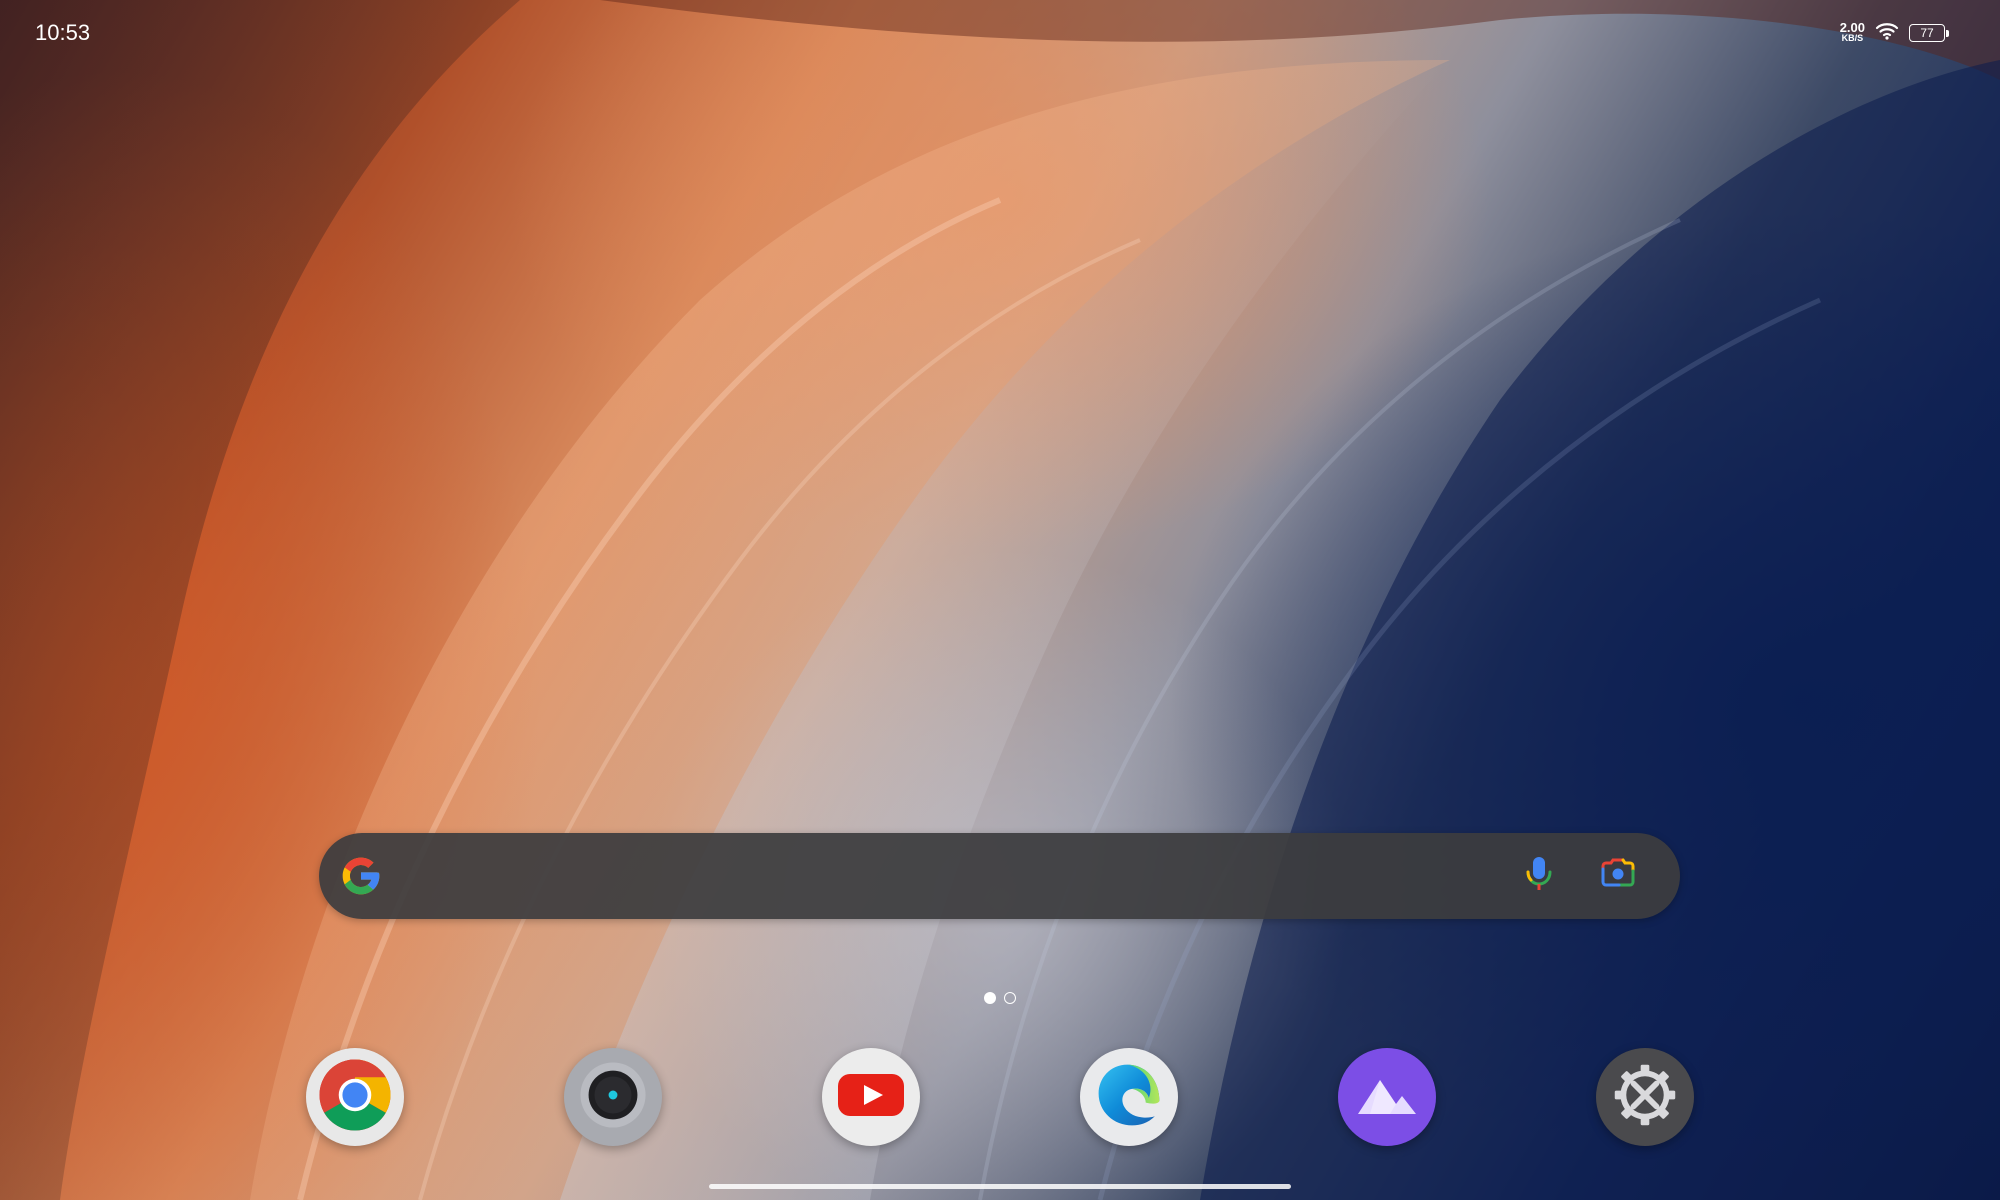 The width and height of the screenshot is (2000, 1200). I want to click on microphone-icon, so click(1539, 876).